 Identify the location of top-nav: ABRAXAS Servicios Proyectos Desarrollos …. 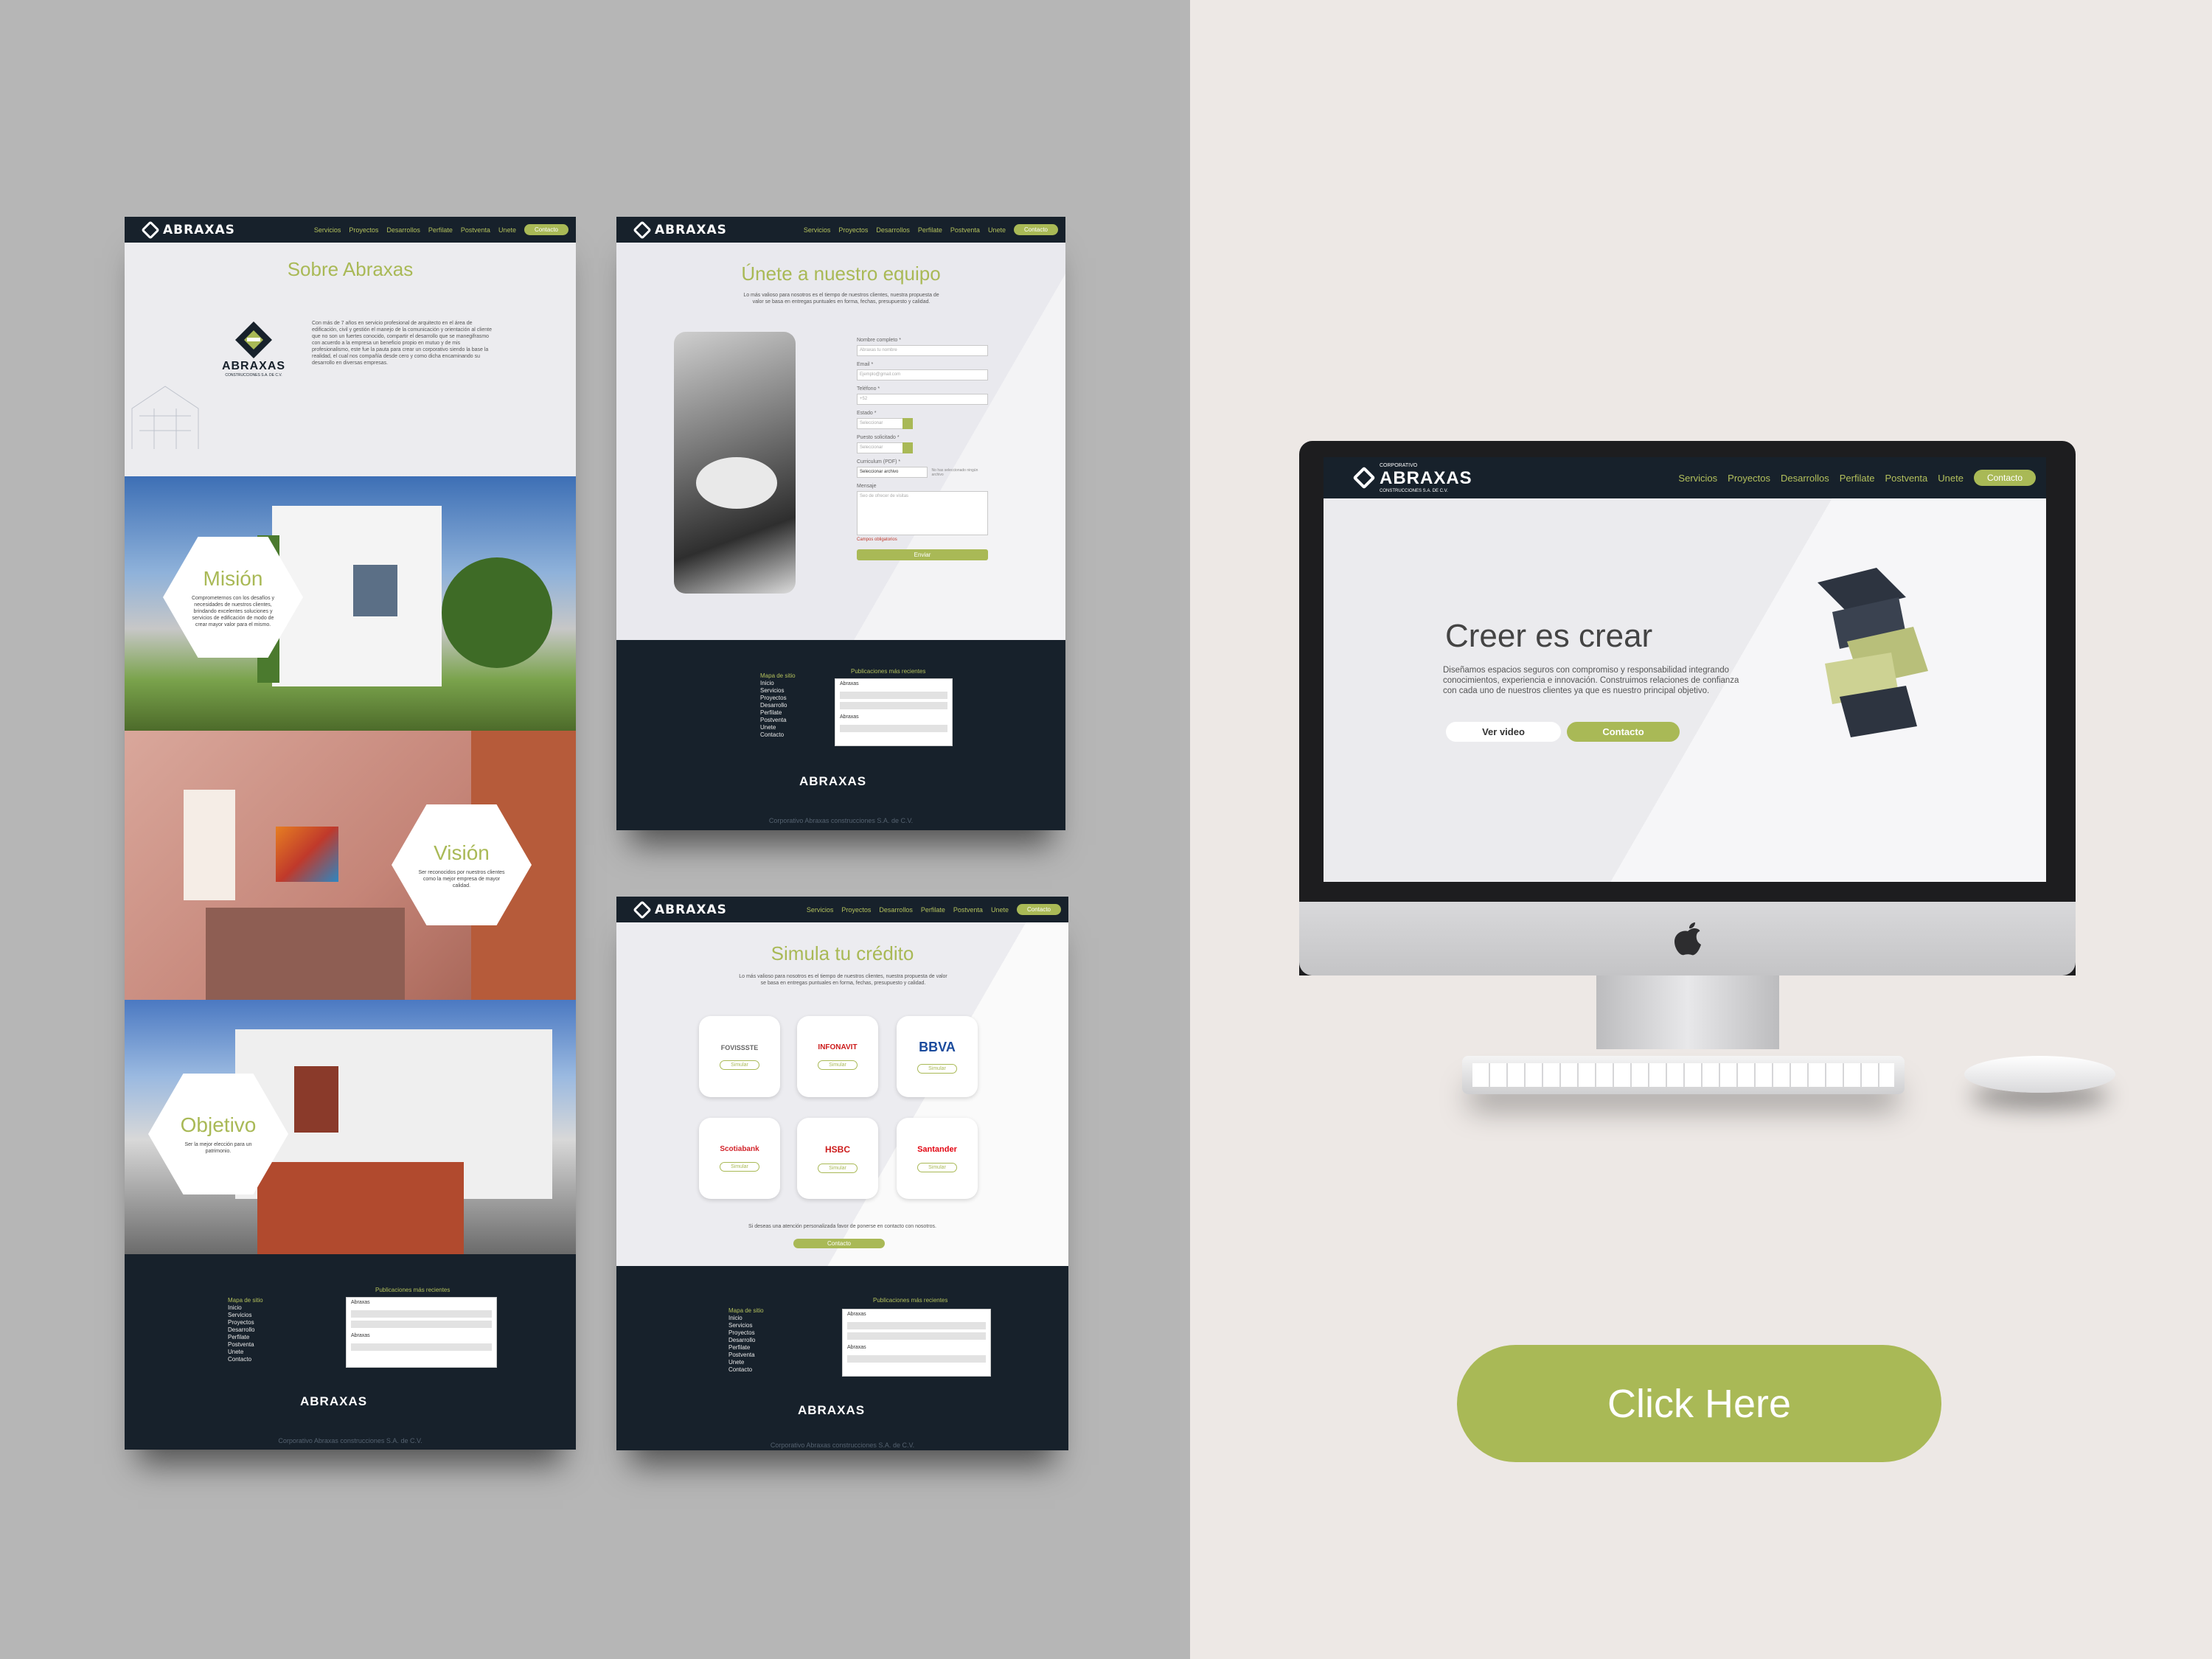
(350, 230).